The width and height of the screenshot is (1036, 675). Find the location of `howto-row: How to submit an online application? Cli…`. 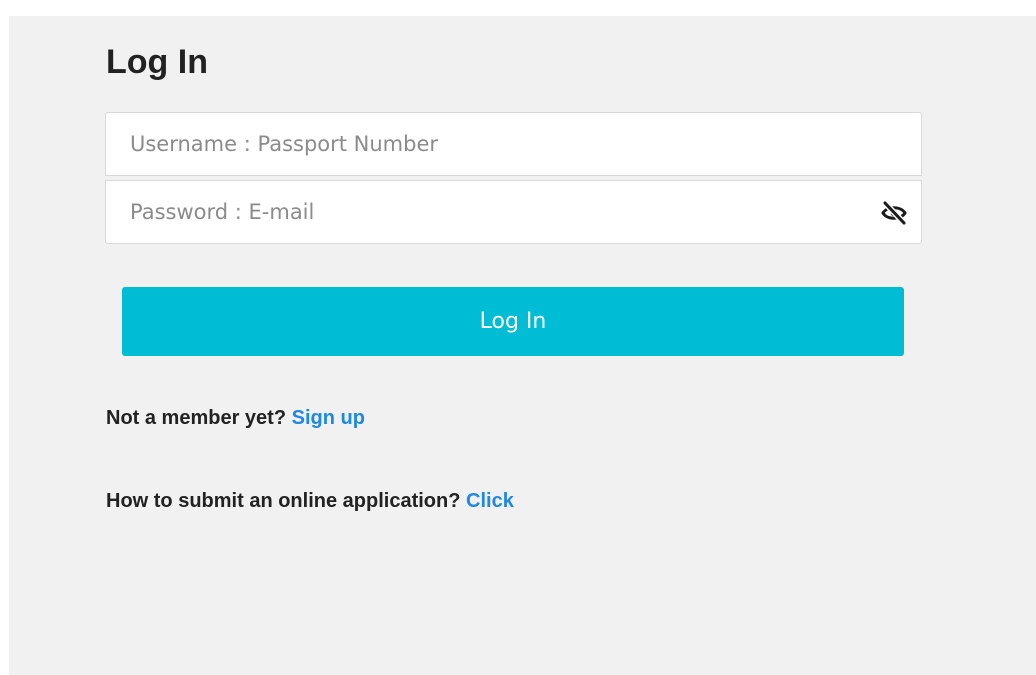

howto-row: How to submit an online application? Cli… is located at coordinates (310, 501).